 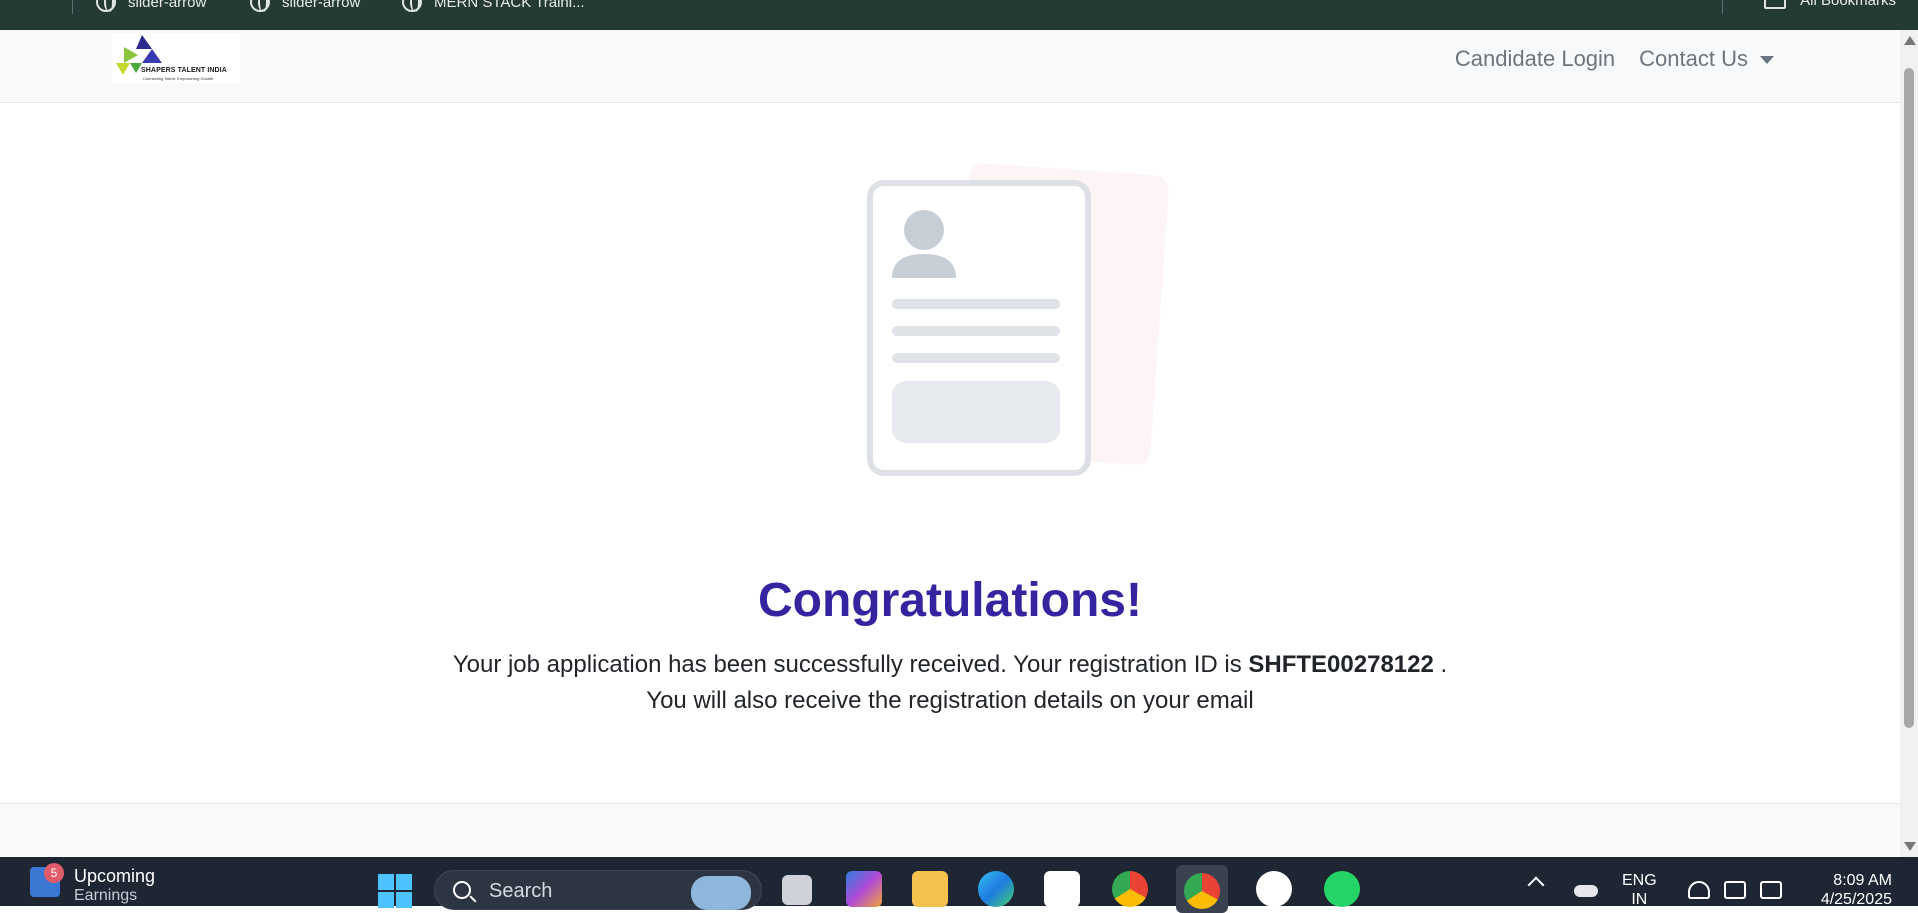 I want to click on windows-start-icon, so click(x=395, y=891).